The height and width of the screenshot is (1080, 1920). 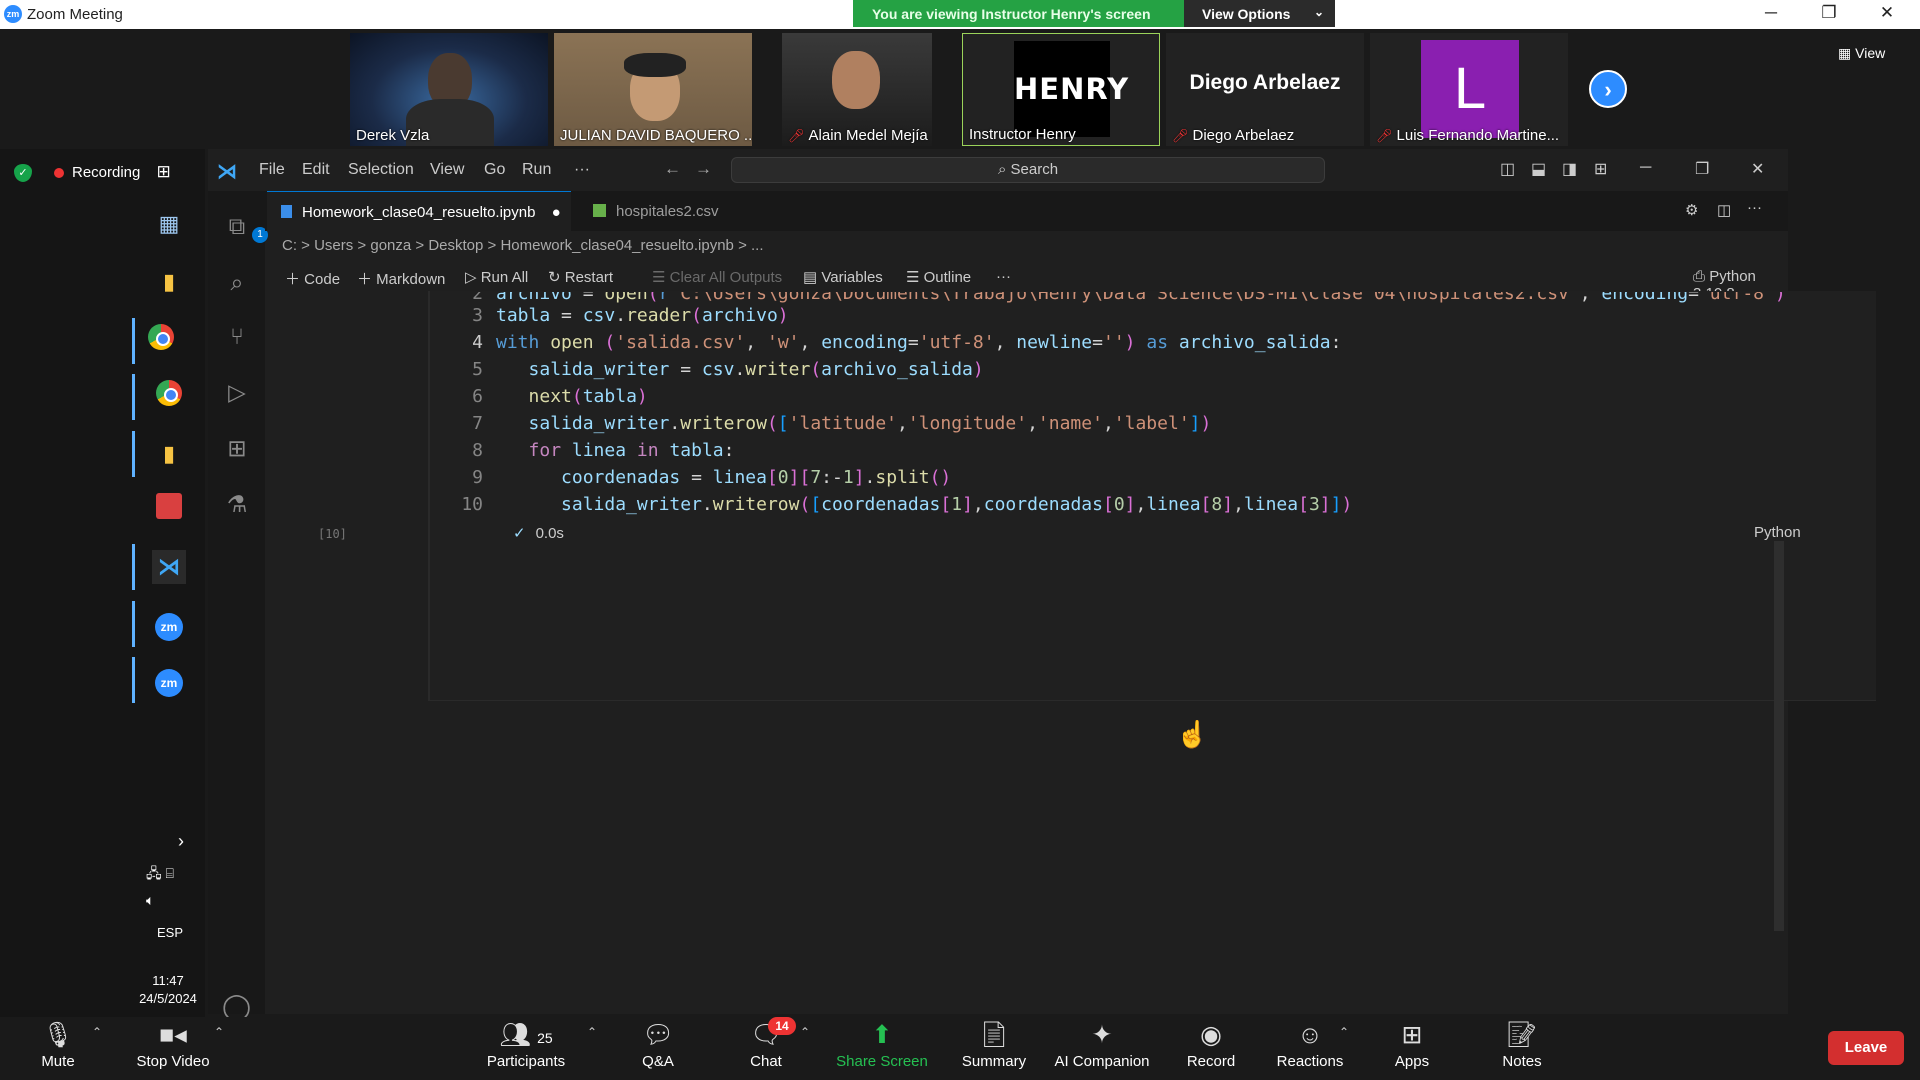 I want to click on leave-button: Leave, so click(x=1866, y=1048).